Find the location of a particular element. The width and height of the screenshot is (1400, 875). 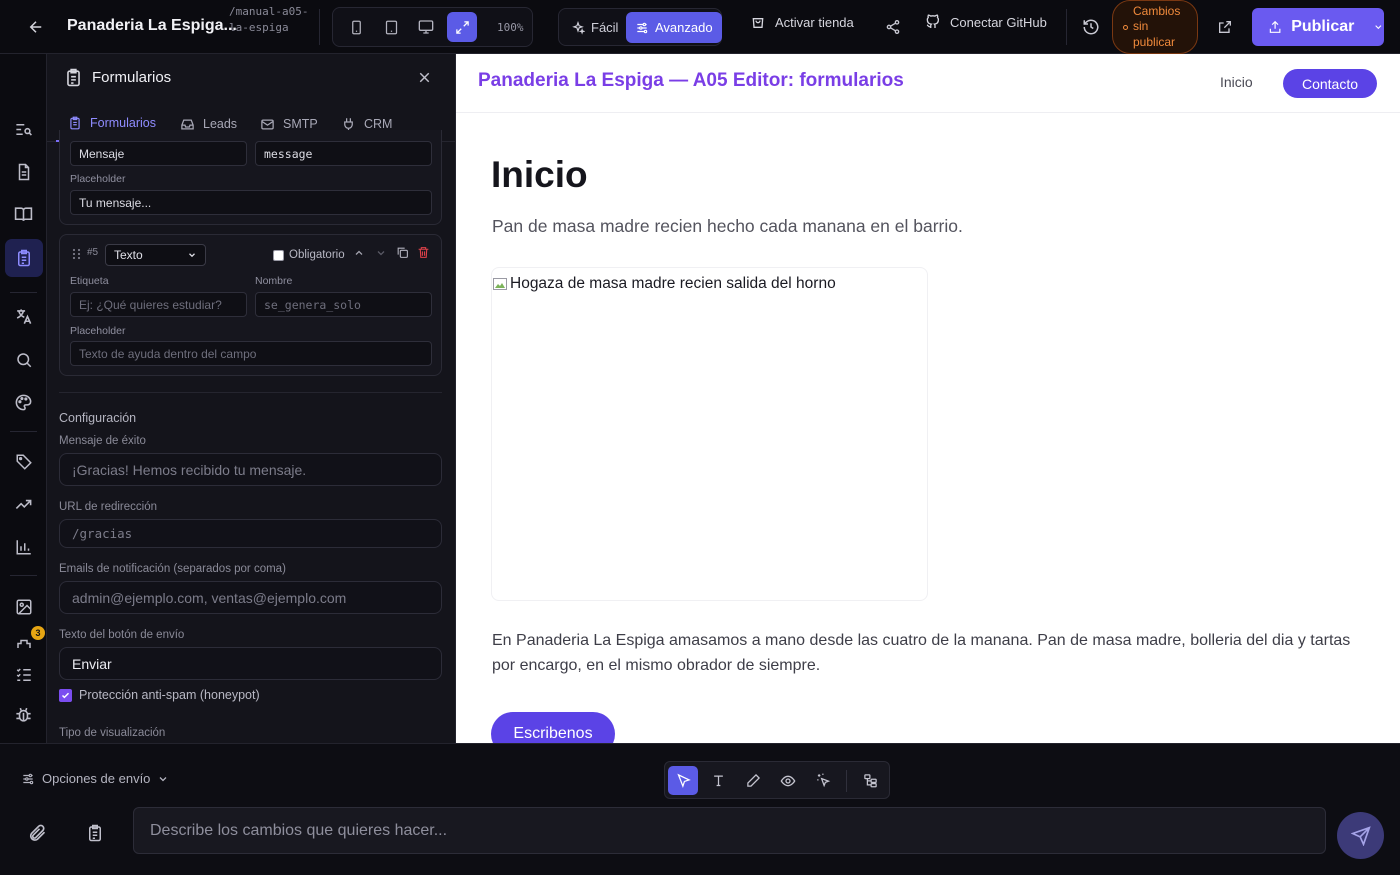

draw-tool-button is located at coordinates (753, 780).